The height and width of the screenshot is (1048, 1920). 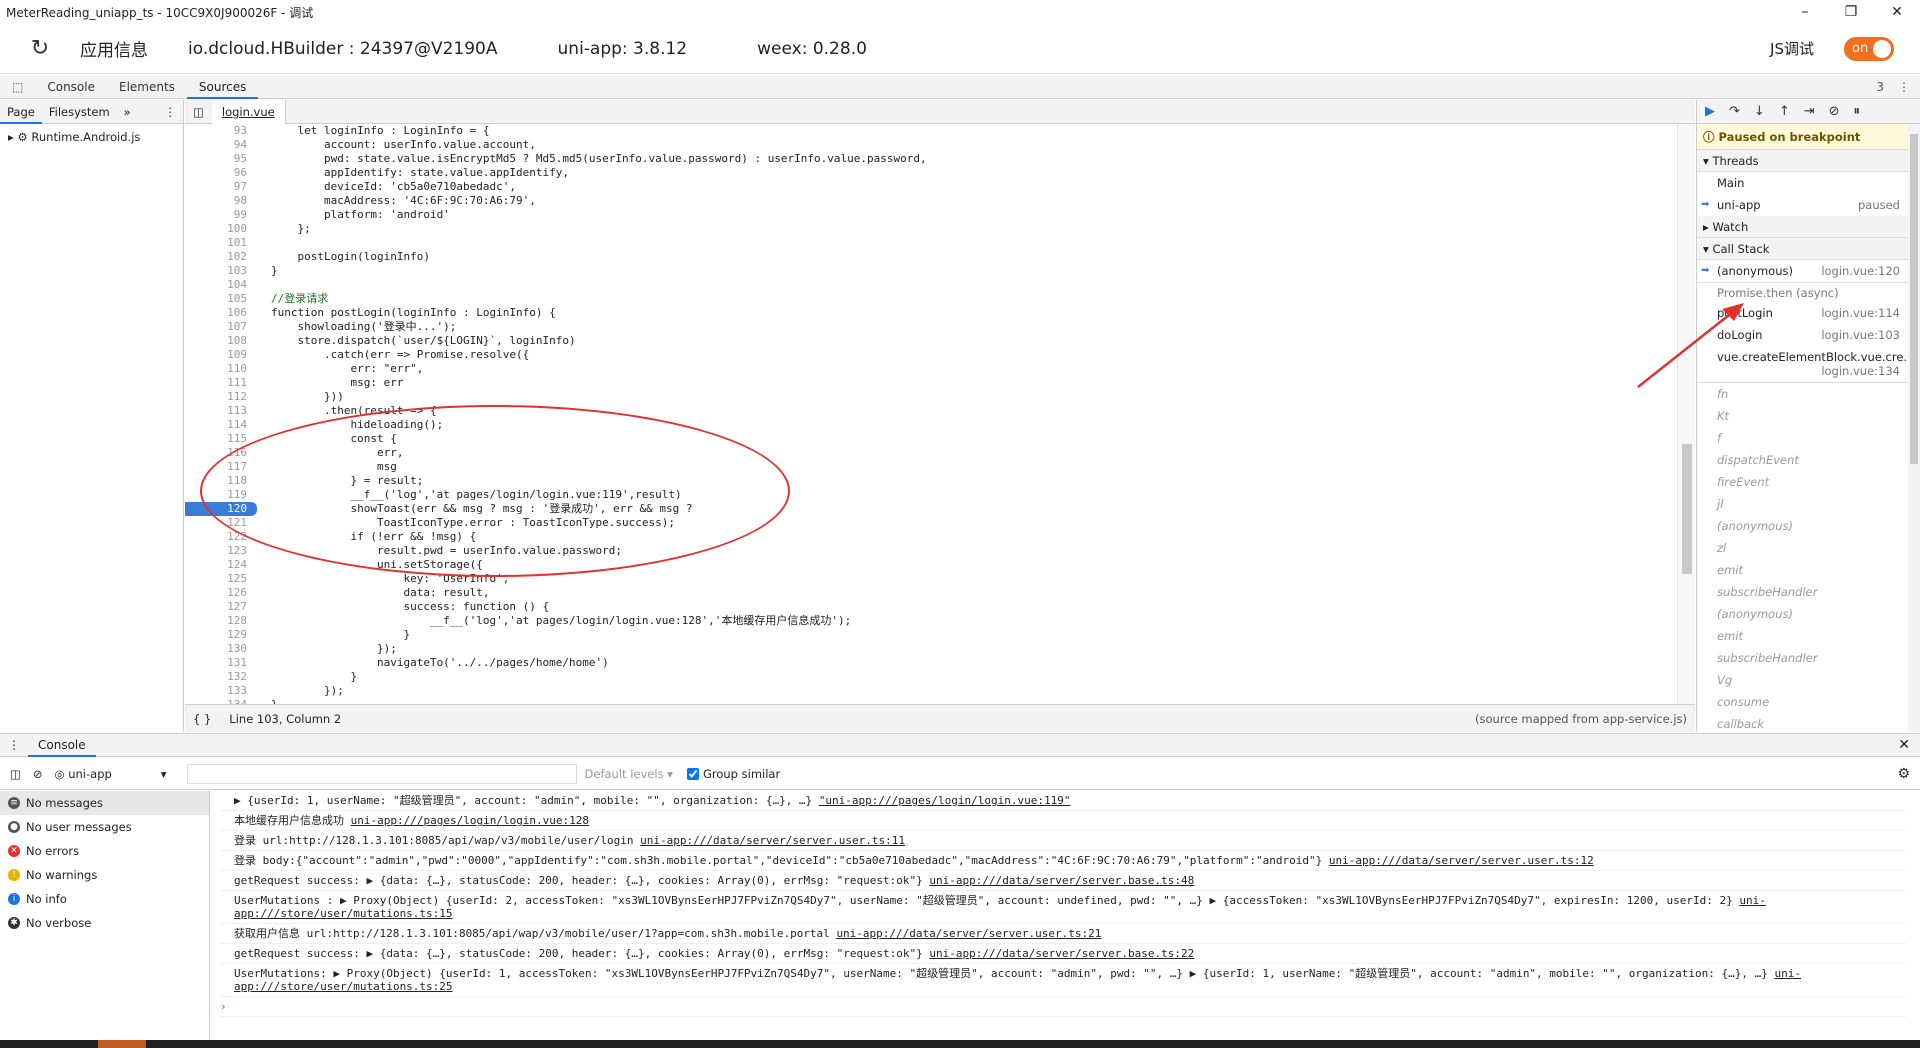 I want to click on line-number: 124, so click(x=221, y=565).